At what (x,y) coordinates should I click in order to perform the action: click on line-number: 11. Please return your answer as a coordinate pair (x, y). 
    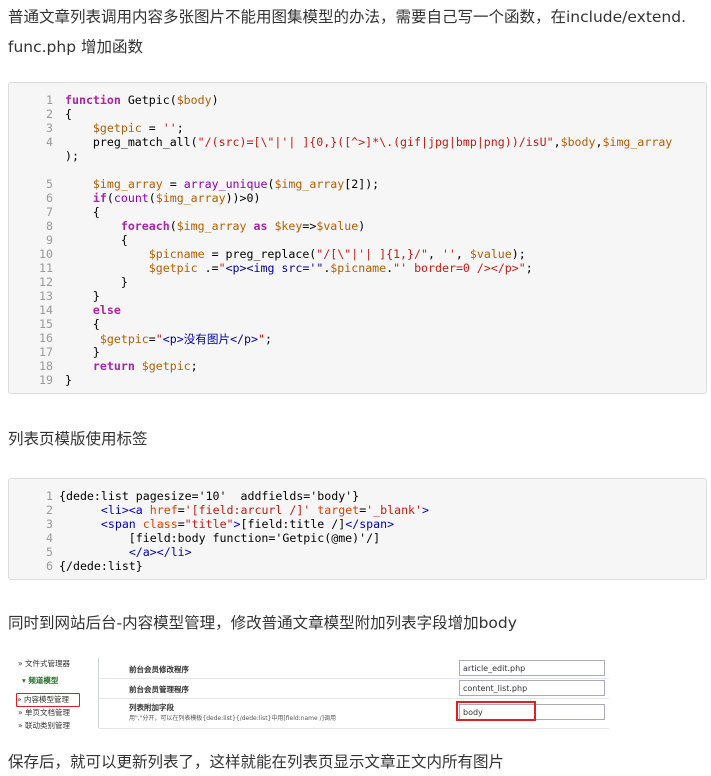
    Looking at the image, I should click on (46, 268).